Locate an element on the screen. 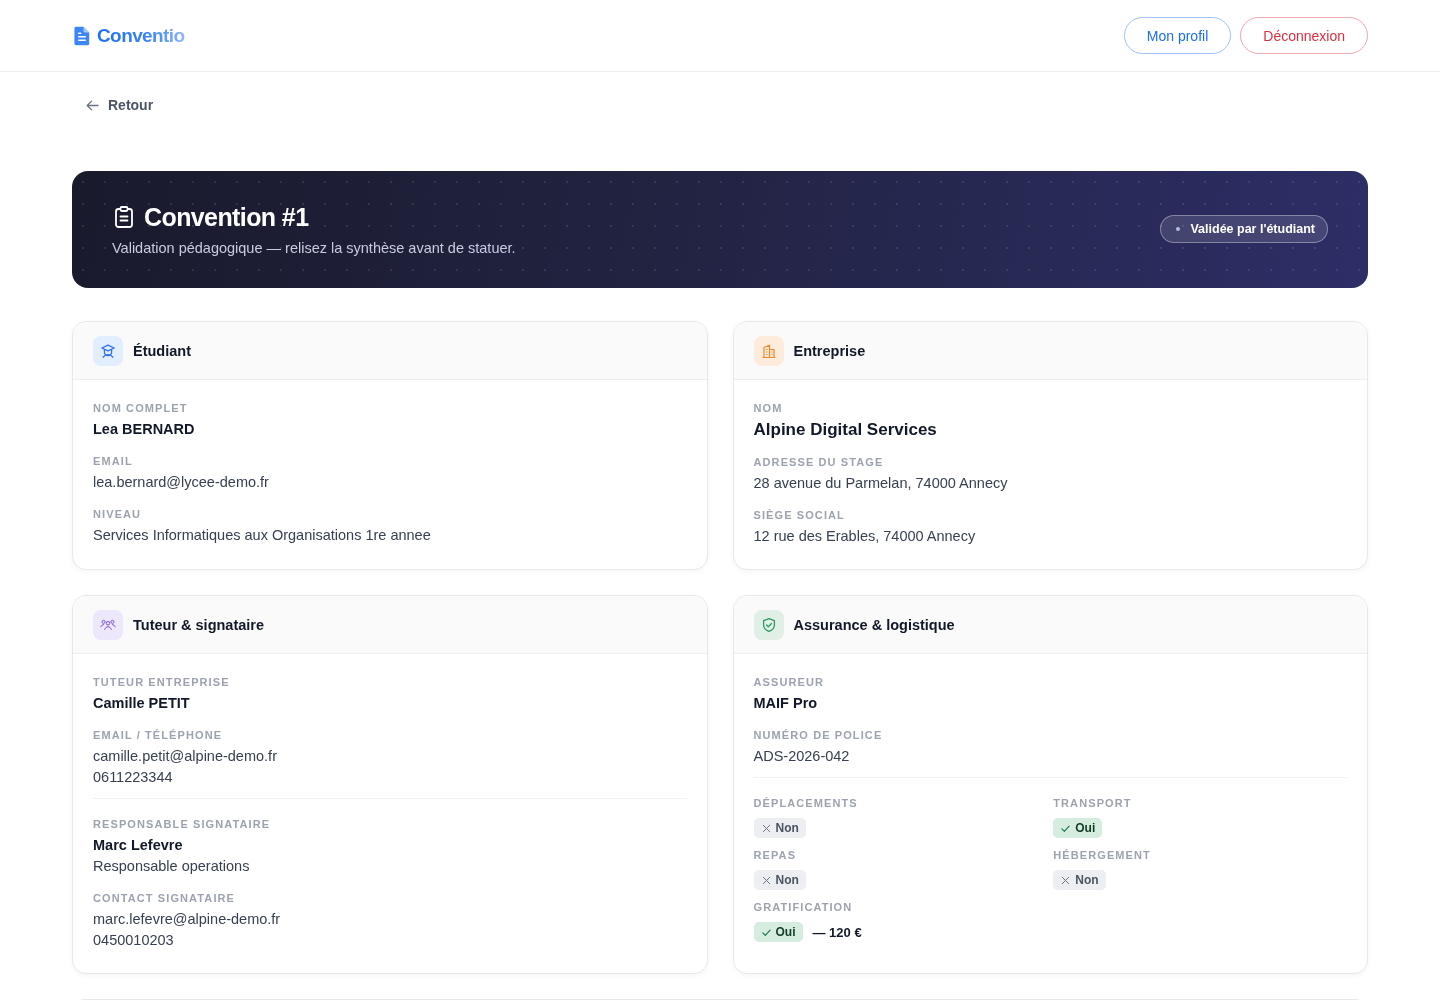  graduation-cap-icon is located at coordinates (108, 350).